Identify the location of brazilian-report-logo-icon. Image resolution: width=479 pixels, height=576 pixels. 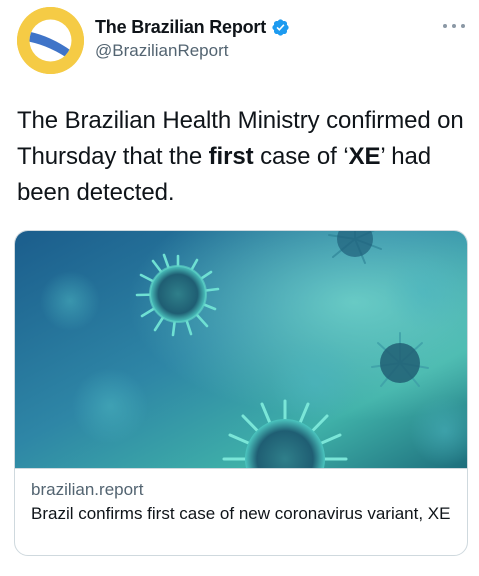
(50, 40).